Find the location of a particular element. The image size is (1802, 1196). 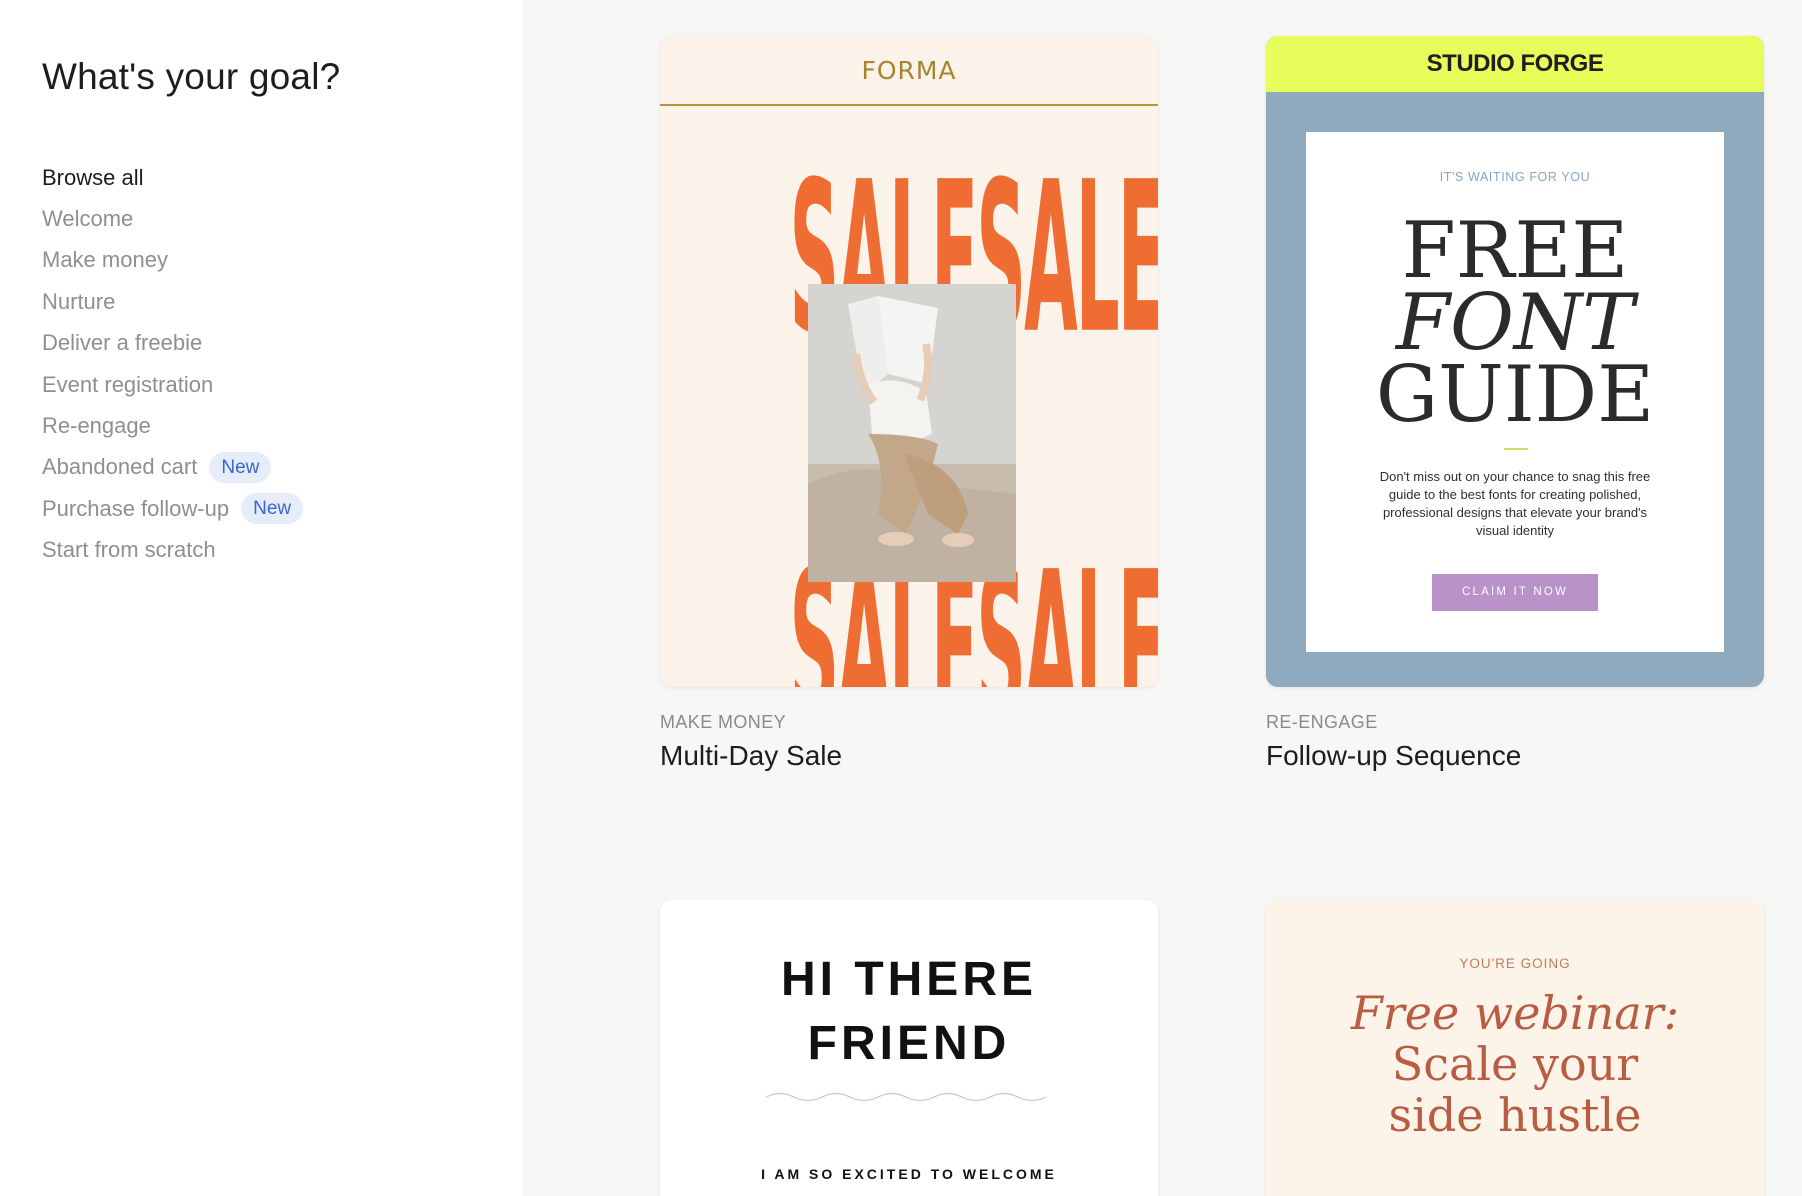

goal-item-label: Welcome is located at coordinates (88, 219).